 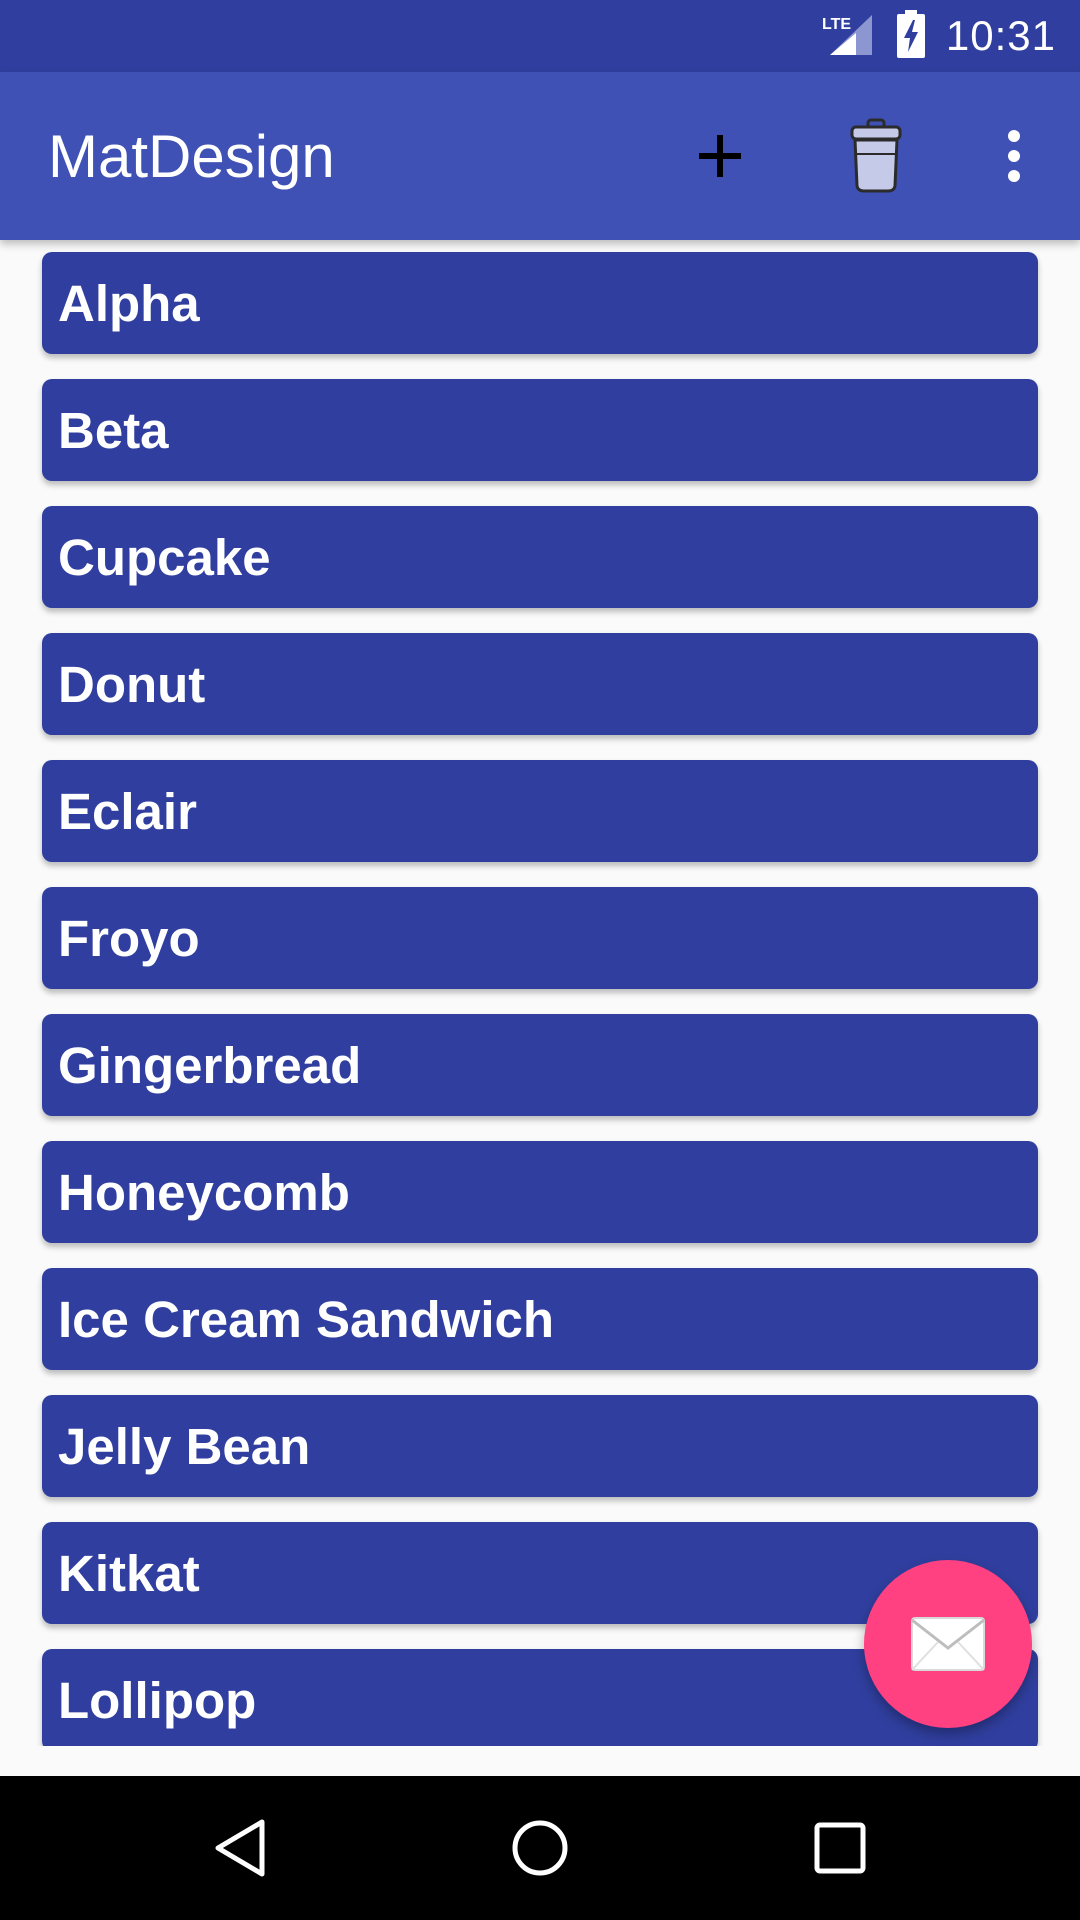 I want to click on add-button, so click(x=720, y=156).